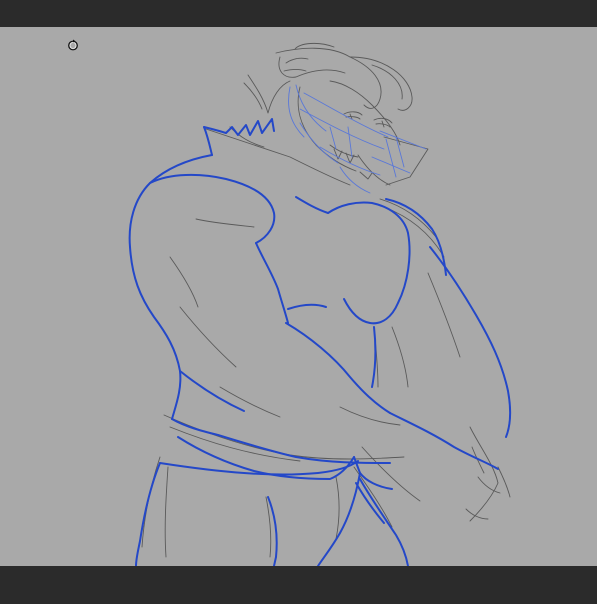 The height and width of the screenshot is (604, 597). What do you see at coordinates (298, 585) in the screenshot?
I see `bottom-toolbar` at bounding box center [298, 585].